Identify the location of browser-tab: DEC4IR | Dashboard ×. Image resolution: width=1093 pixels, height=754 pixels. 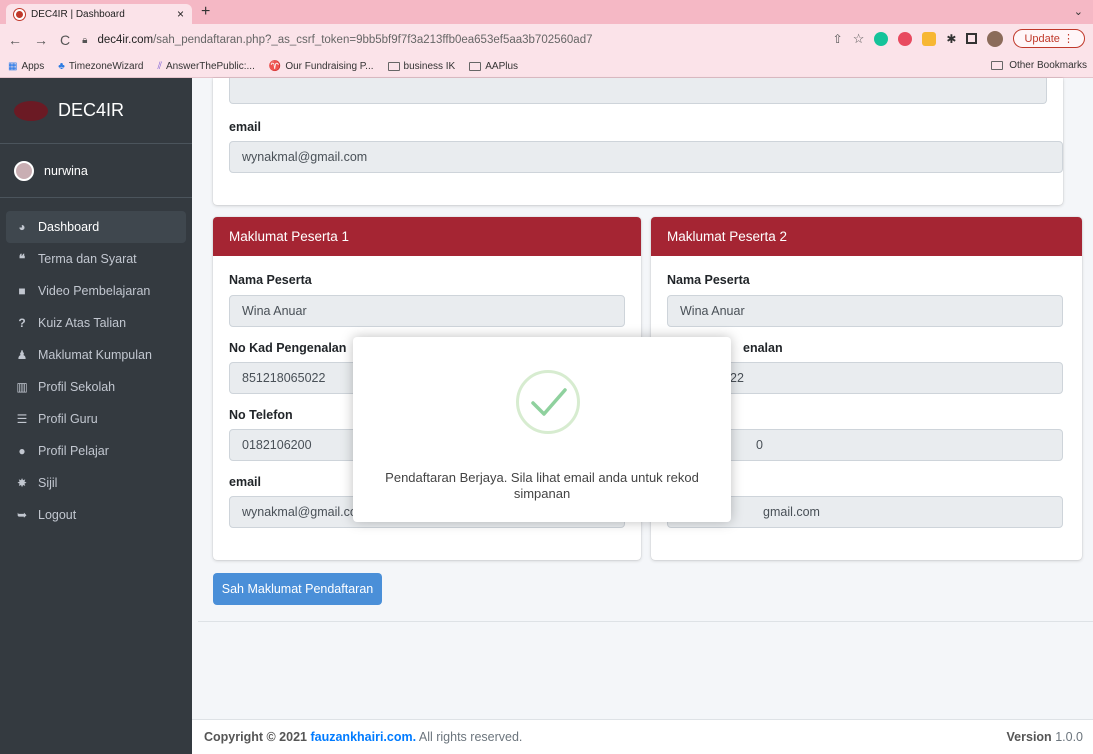
(99, 14).